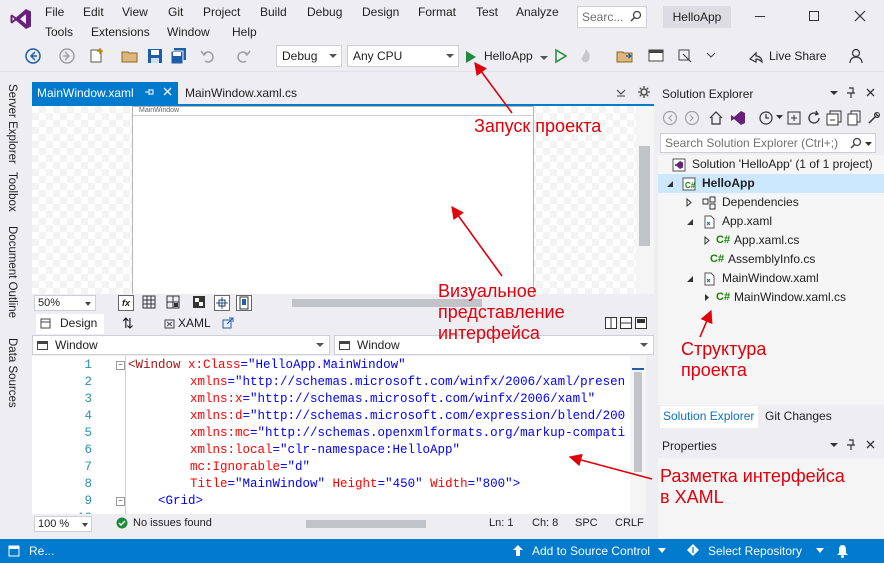 This screenshot has height=563, width=884. I want to click on whitespace-indicator: SPC, so click(586, 523).